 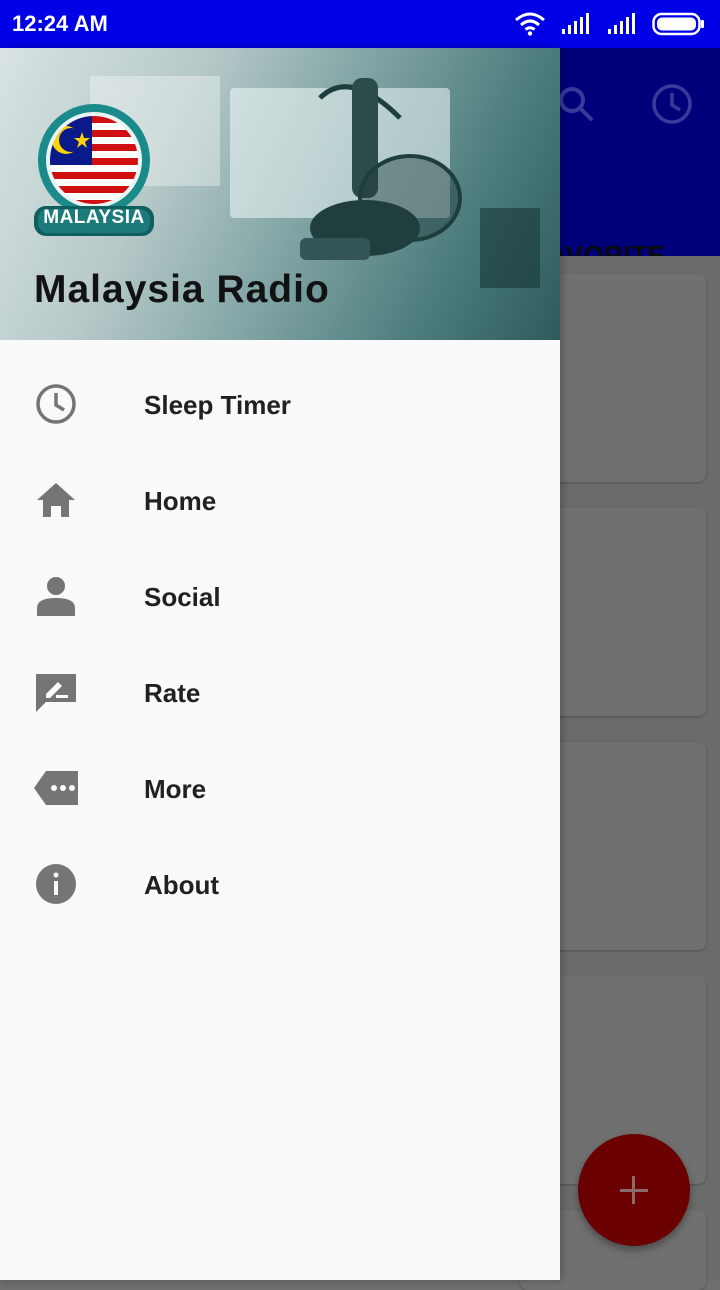 I want to click on menu-item-label: Home, so click(x=180, y=501).